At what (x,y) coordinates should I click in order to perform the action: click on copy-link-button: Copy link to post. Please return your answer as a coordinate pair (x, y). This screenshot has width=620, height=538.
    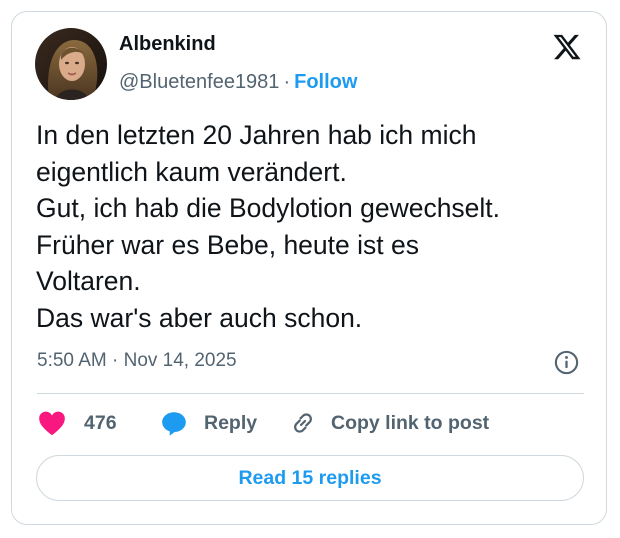
    Looking at the image, I should click on (389, 423).